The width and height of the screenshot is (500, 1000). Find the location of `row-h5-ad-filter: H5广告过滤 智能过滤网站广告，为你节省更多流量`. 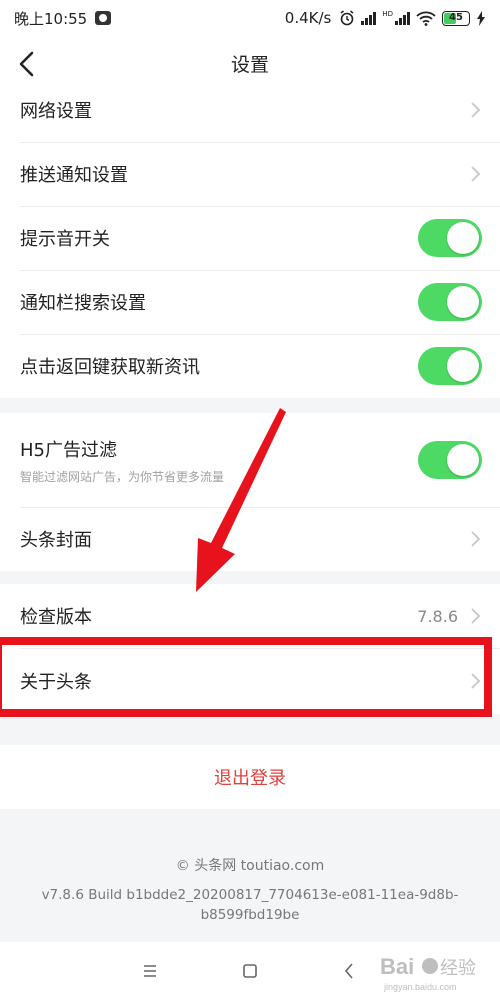

row-h5-ad-filter: H5广告过滤 智能过滤网站广告，为你节省更多流量 is located at coordinates (250, 460).